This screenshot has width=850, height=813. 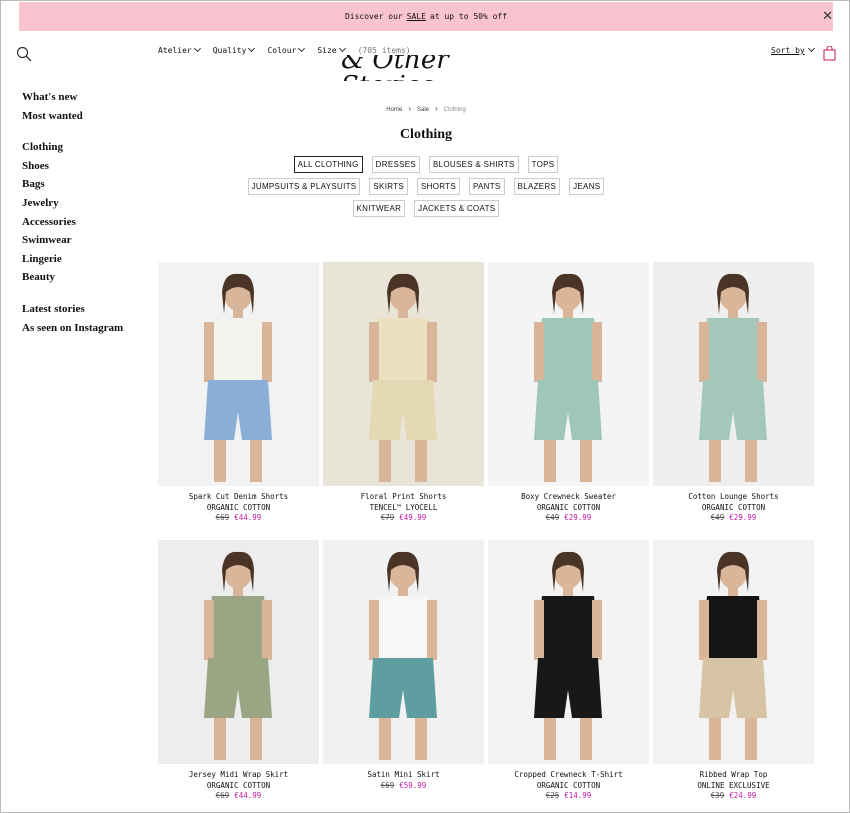 I want to click on sort-by-dropdown: Sort by, so click(x=792, y=50).